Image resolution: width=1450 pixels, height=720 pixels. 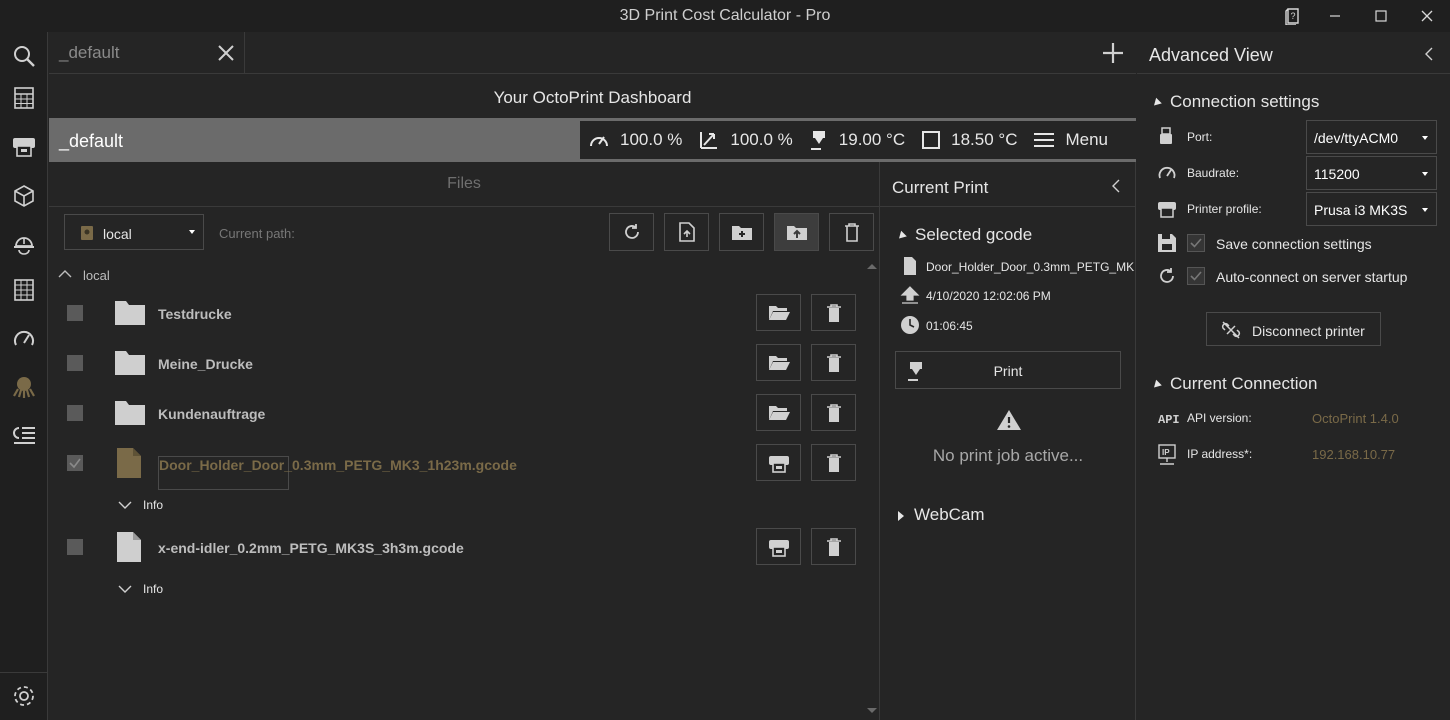 I want to click on close-window-icon, so click(x=1427, y=16).